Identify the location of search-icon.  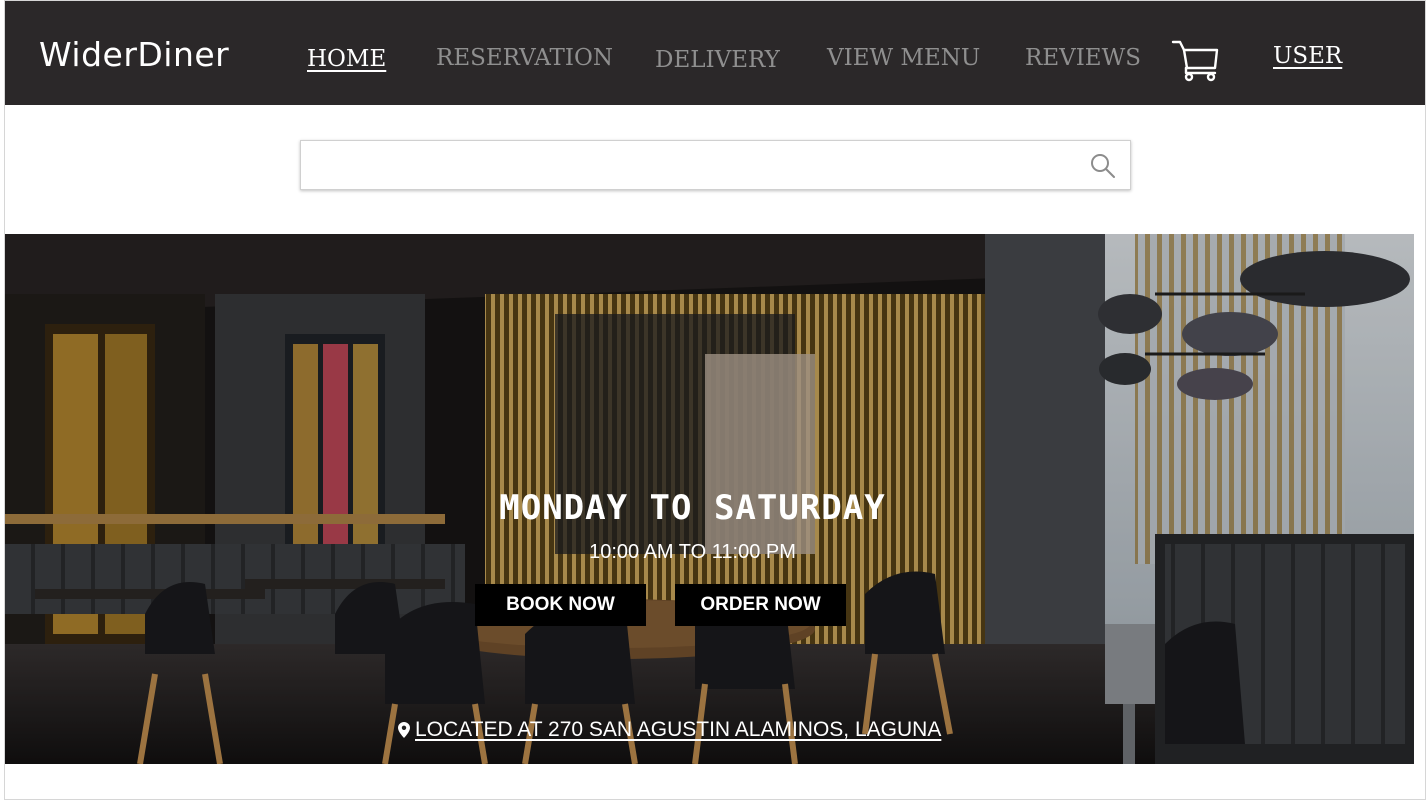
(1103, 166).